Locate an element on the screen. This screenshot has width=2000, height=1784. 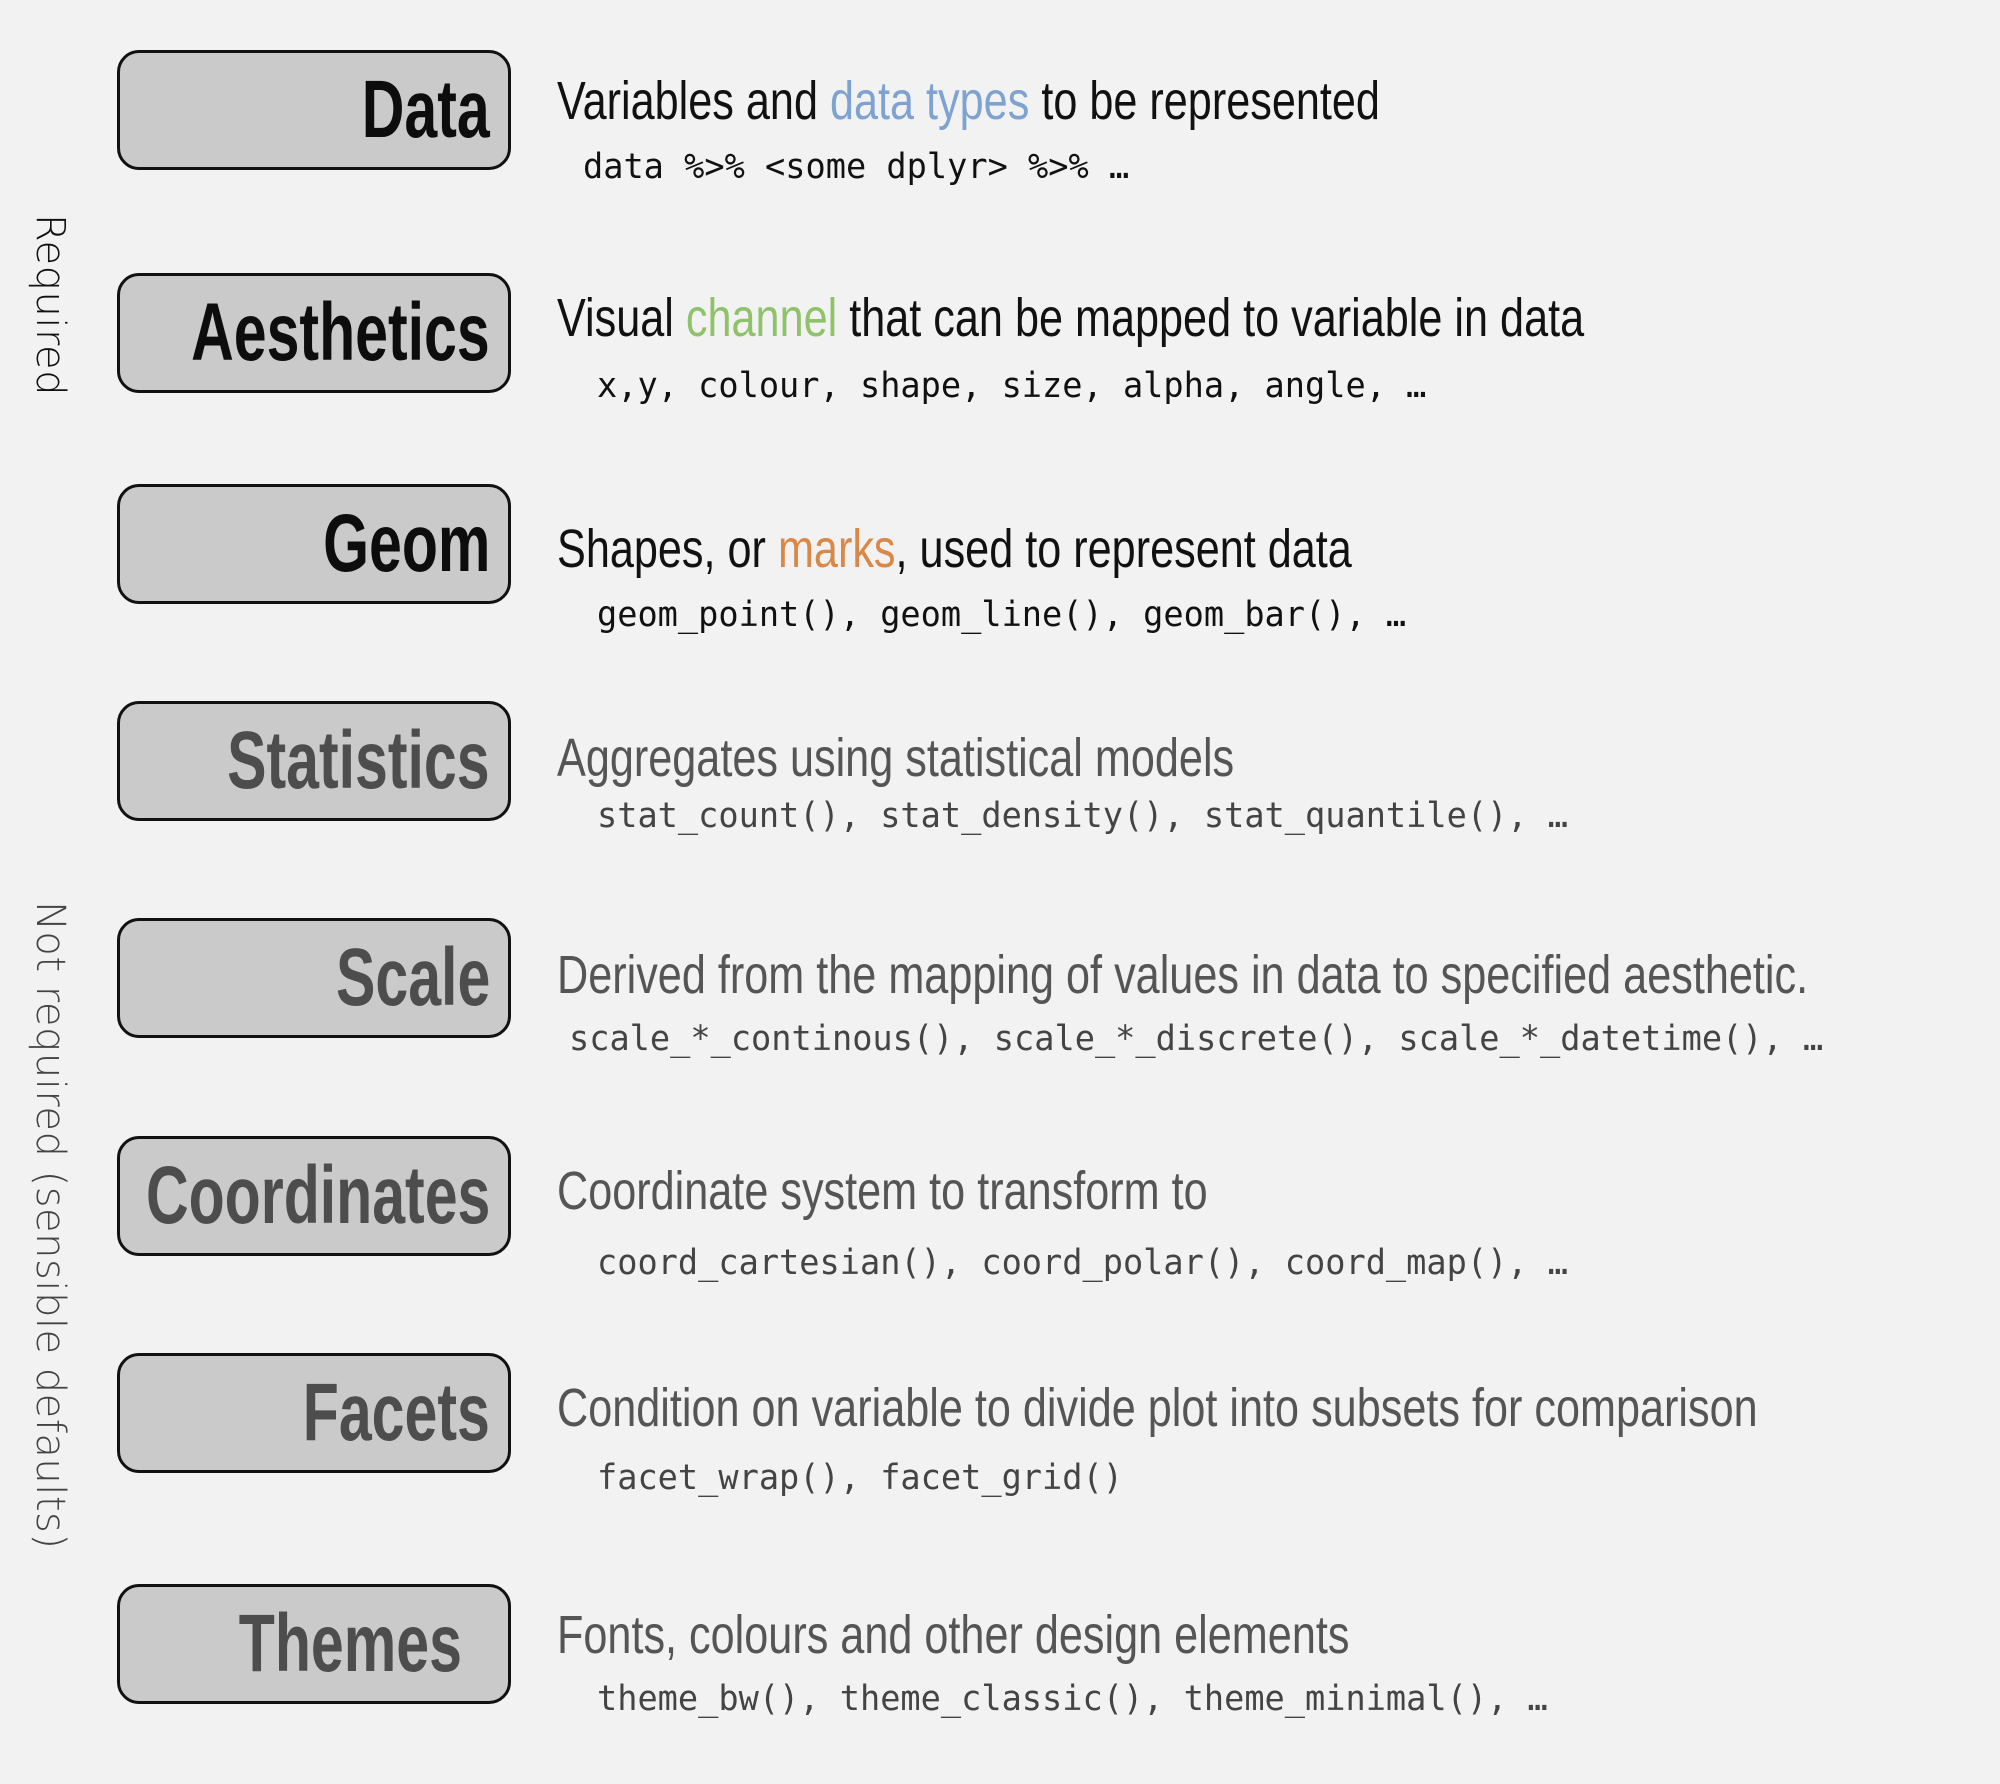
layer-label: Data is located at coordinates (426, 109).